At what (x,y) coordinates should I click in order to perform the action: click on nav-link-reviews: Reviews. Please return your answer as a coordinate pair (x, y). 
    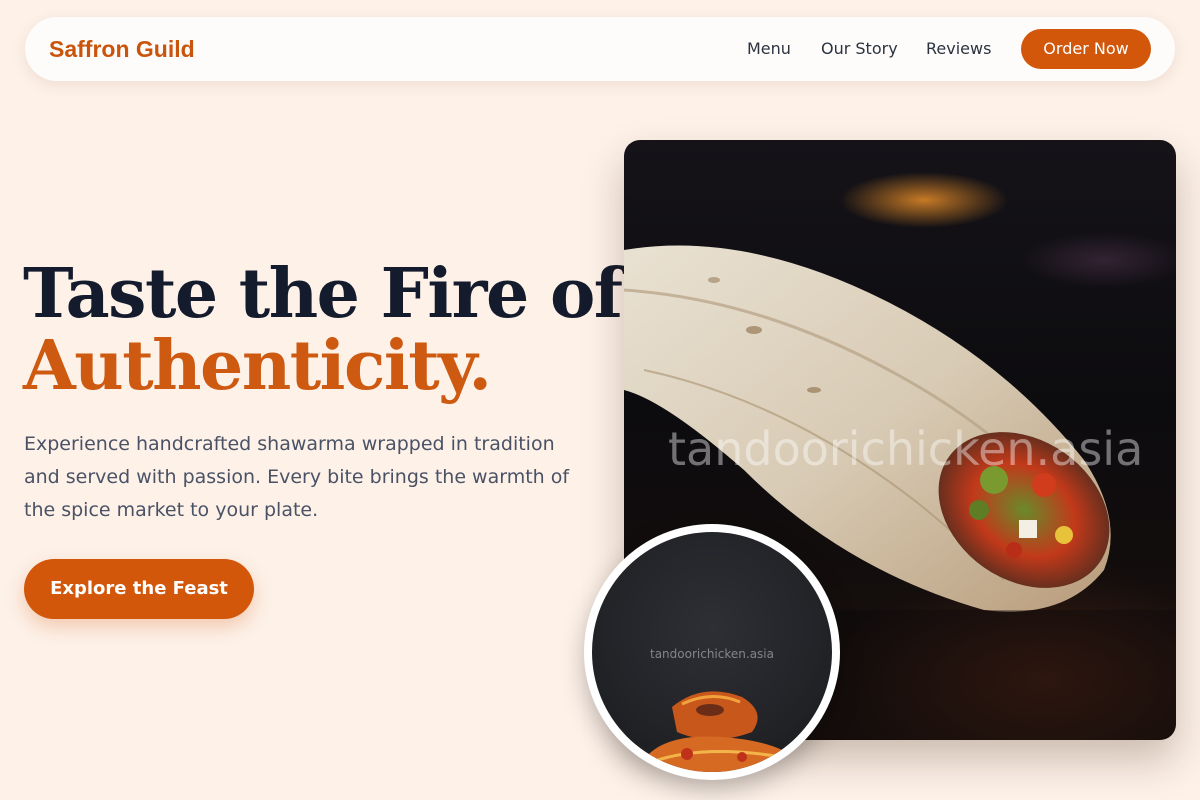
    Looking at the image, I should click on (958, 49).